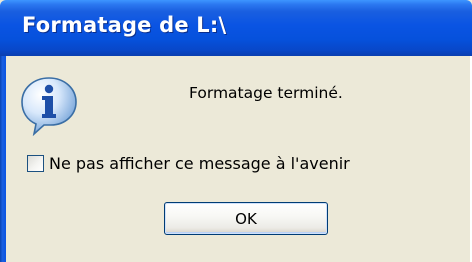 Image resolution: width=472 pixels, height=262 pixels. Describe the element at coordinates (124, 25) in the screenshot. I see `window-title: Formatage de L:\` at that location.